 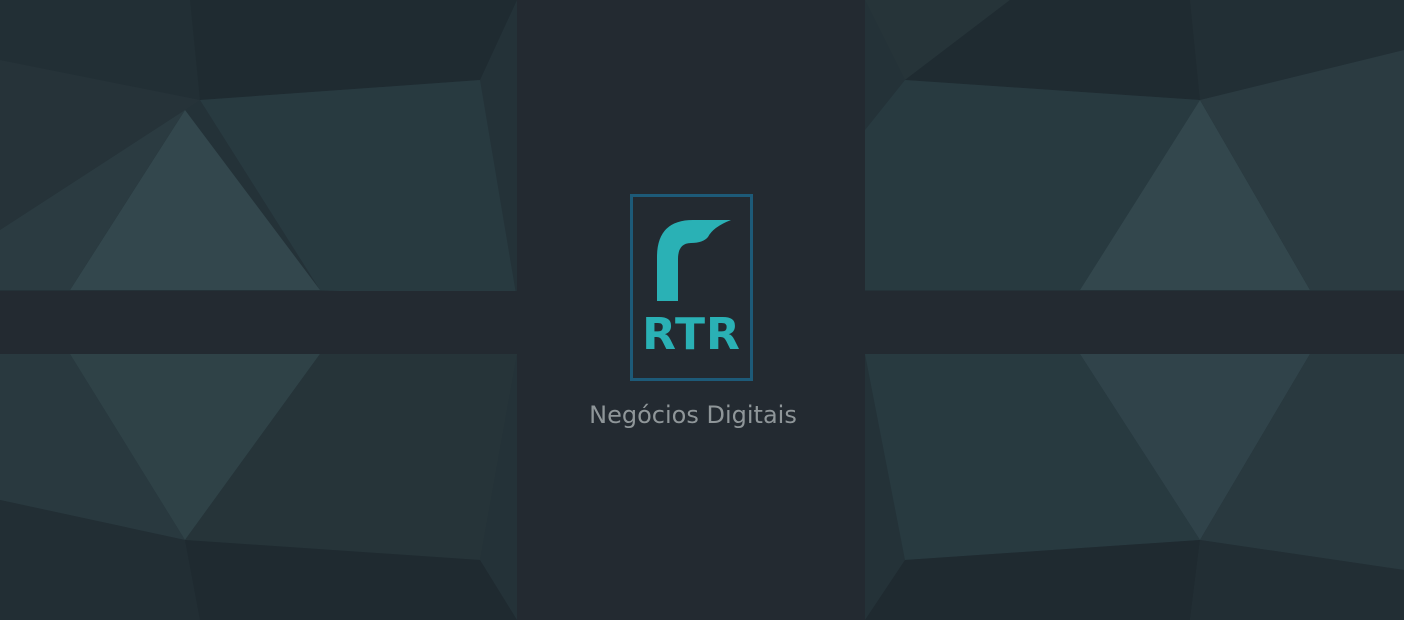 I want to click on tagline: Negócios Digitais, so click(x=693, y=415).